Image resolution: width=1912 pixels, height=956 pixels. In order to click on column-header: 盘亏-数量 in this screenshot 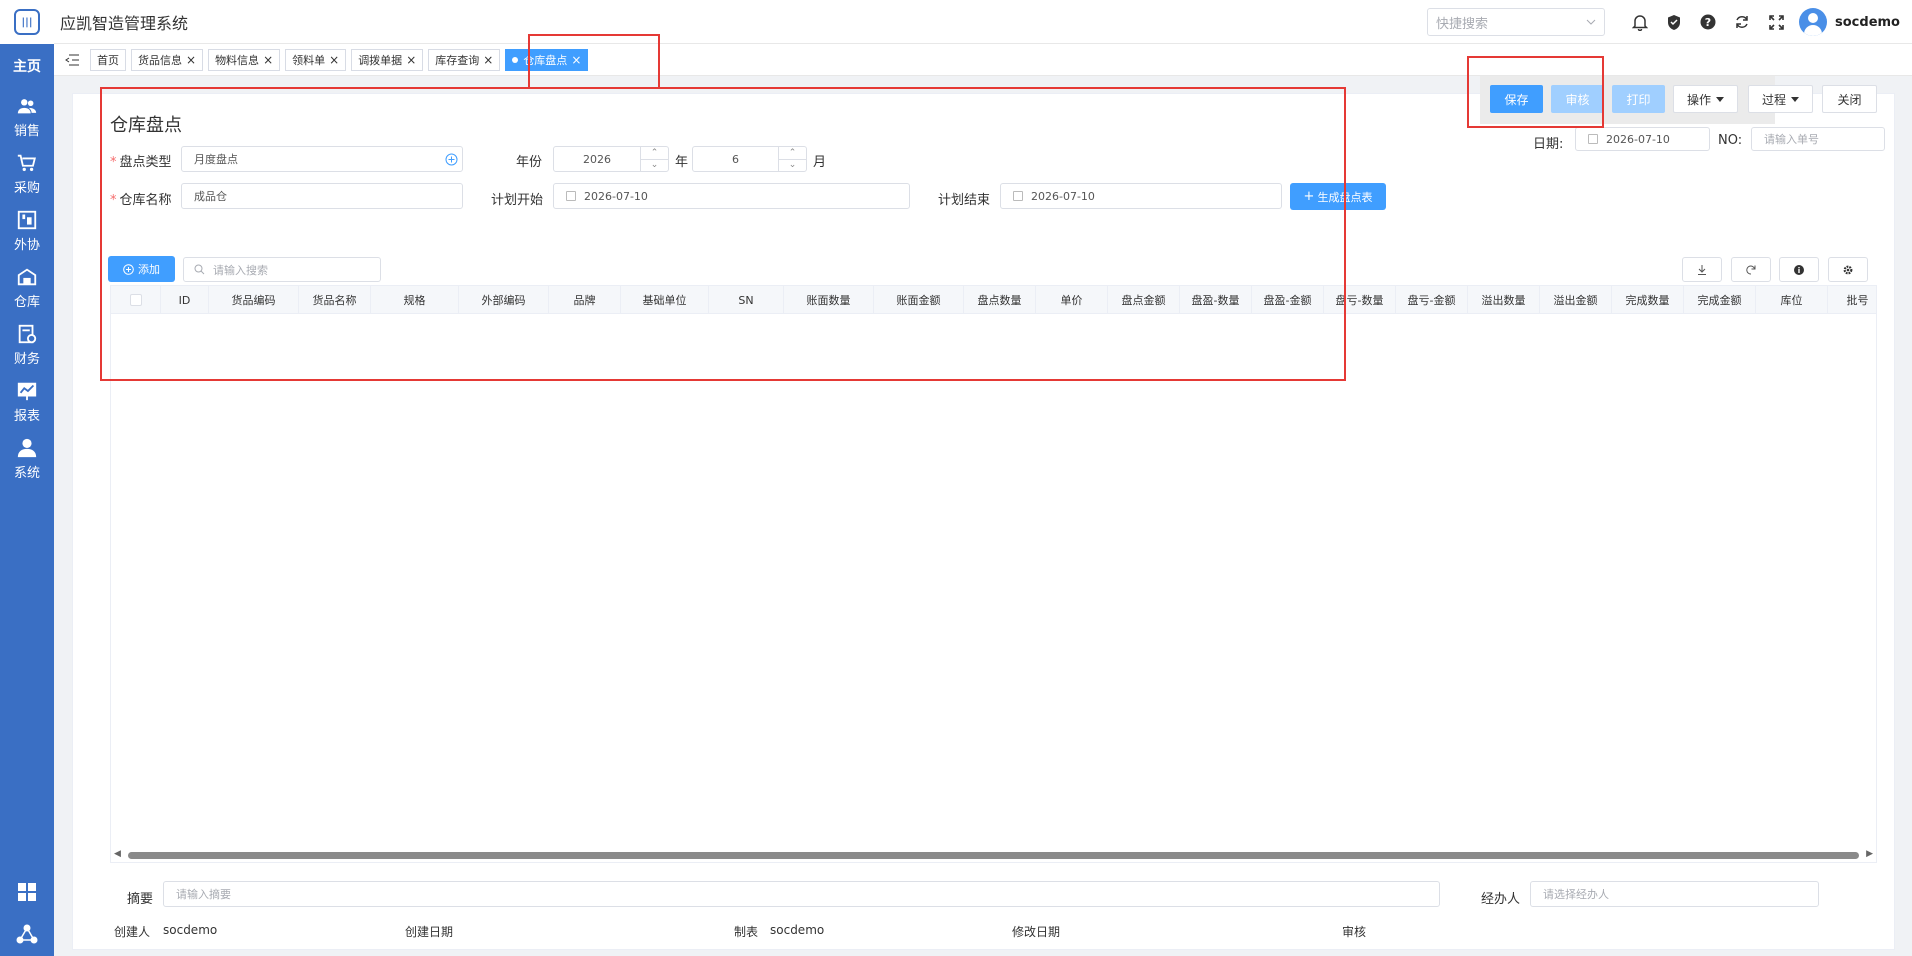, I will do `click(1360, 300)`.